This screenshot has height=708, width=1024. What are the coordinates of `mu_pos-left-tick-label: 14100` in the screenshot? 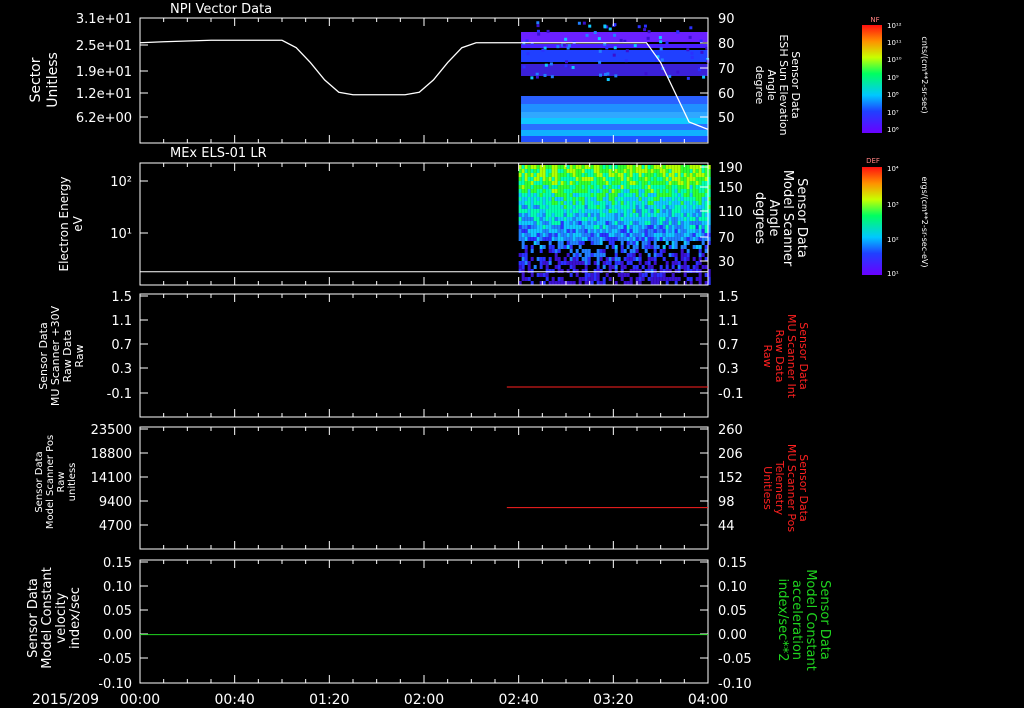 It's located at (111, 478).